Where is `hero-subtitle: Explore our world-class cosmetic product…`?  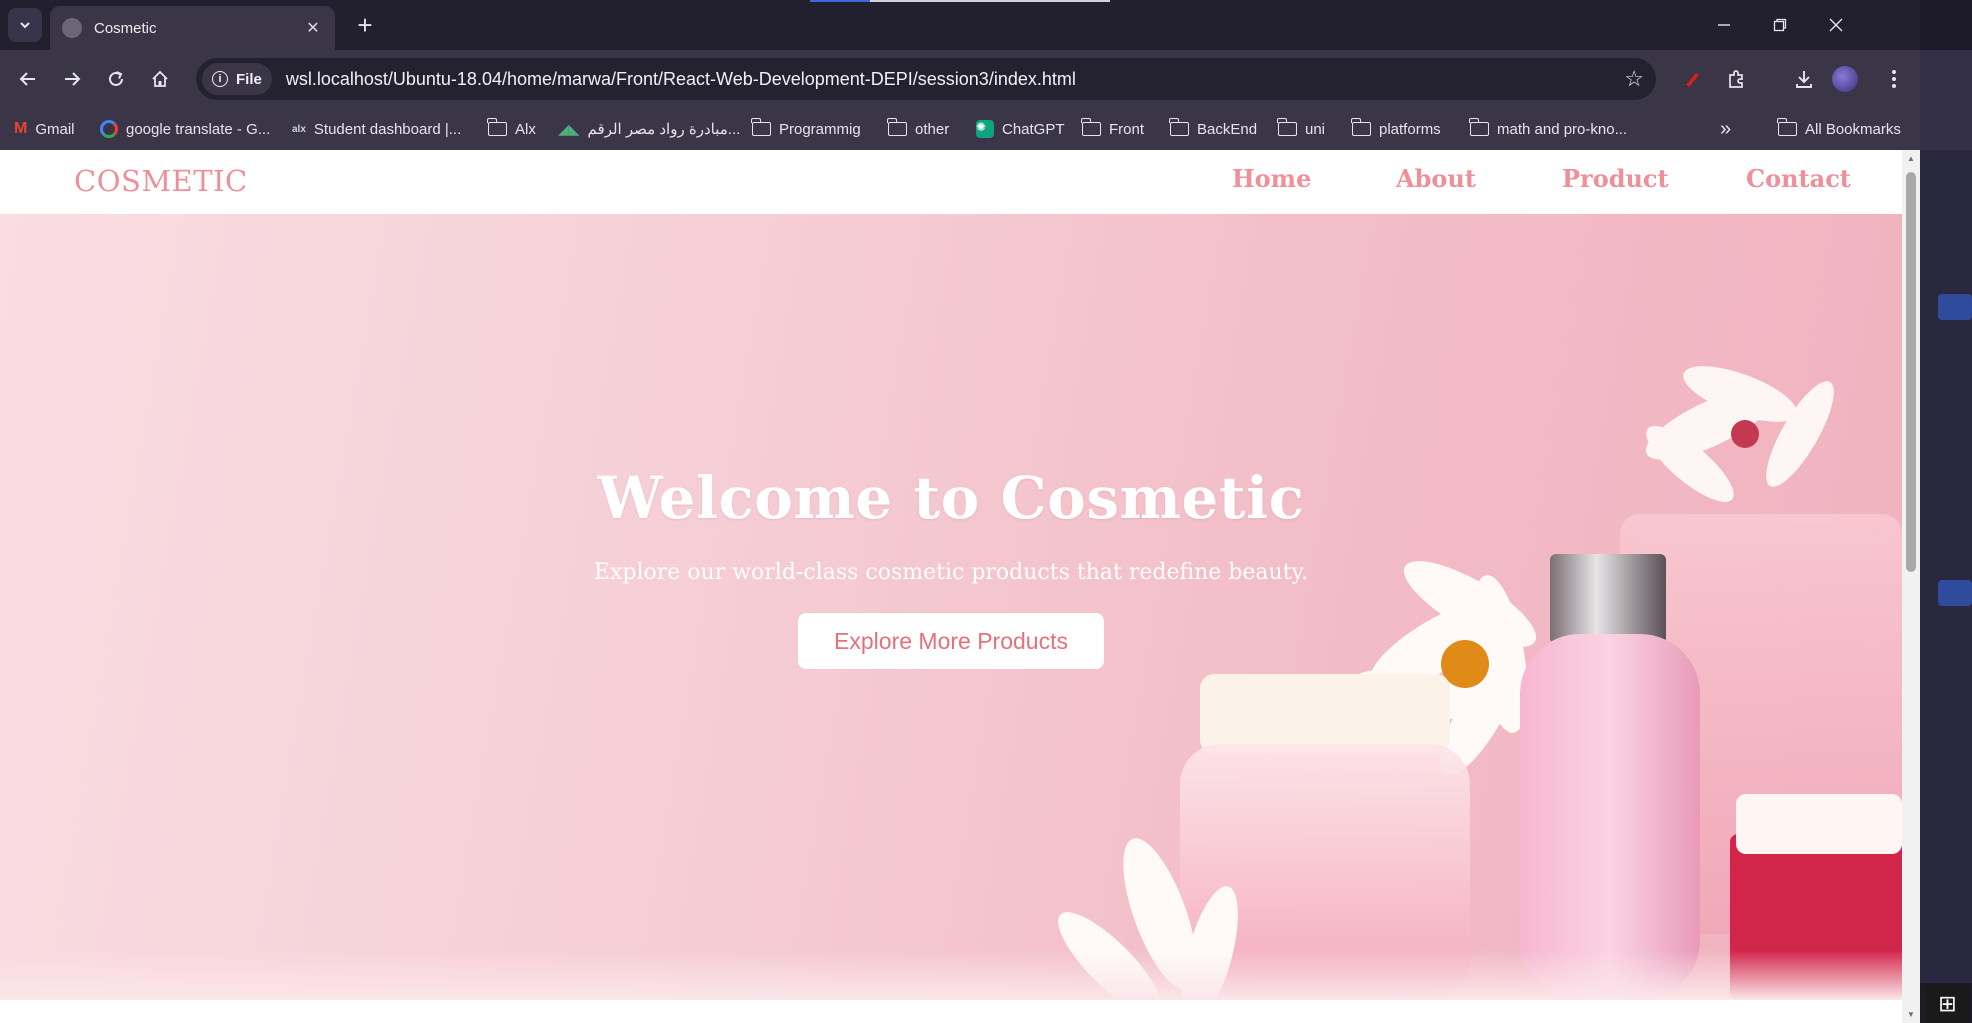 hero-subtitle: Explore our world-class cosmetic product… is located at coordinates (951, 572).